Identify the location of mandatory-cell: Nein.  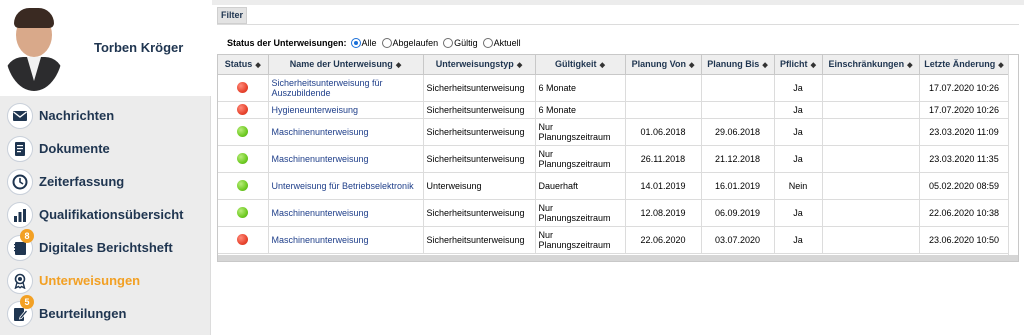
(798, 186).